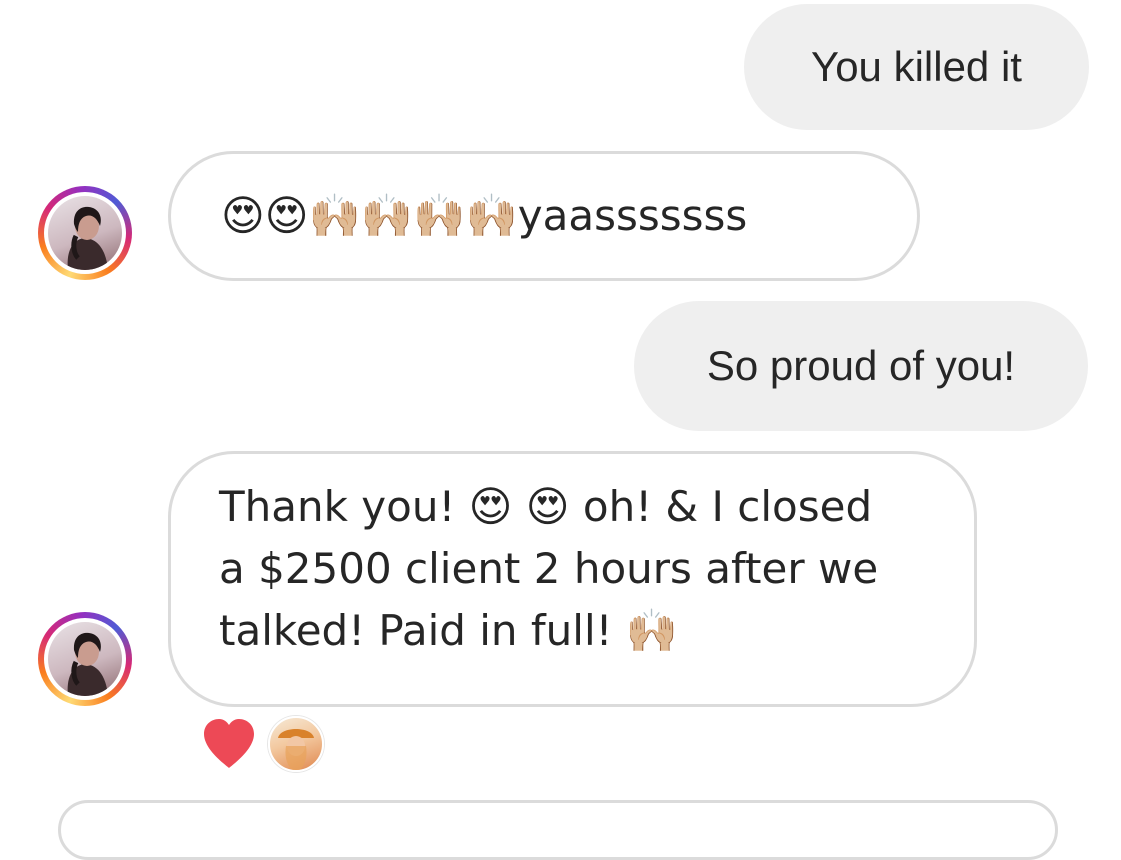 The width and height of the screenshot is (1121, 860). I want to click on outgoing-message: So proud of you!, so click(861, 366).